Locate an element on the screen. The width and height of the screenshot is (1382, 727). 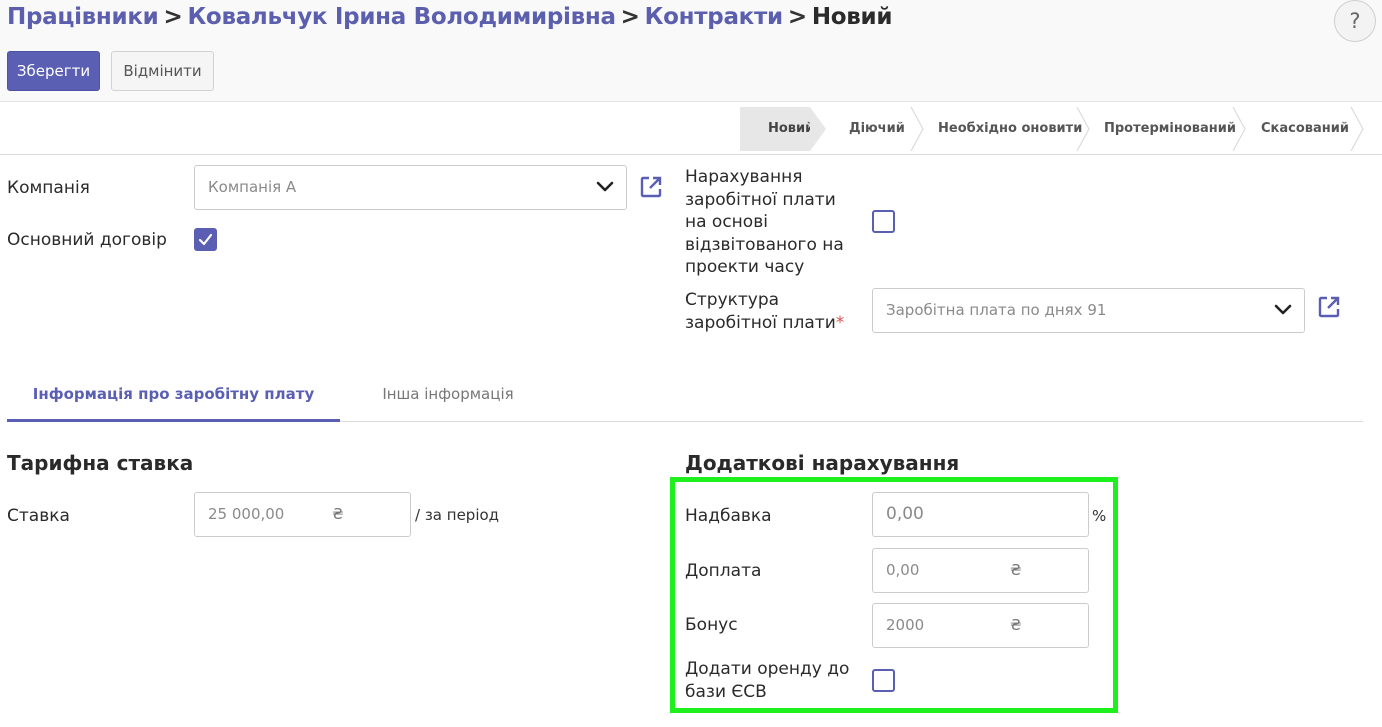
stage-label: Скасований is located at coordinates (1305, 128).